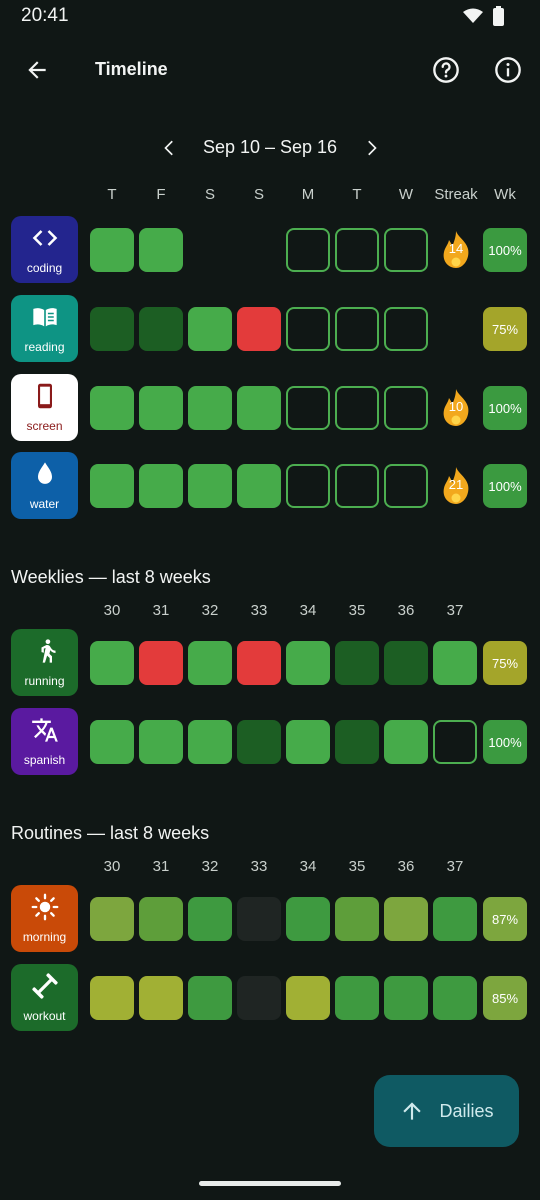 This screenshot has width=540, height=1200. I want to click on app-bar: Timeline, so click(270, 69).